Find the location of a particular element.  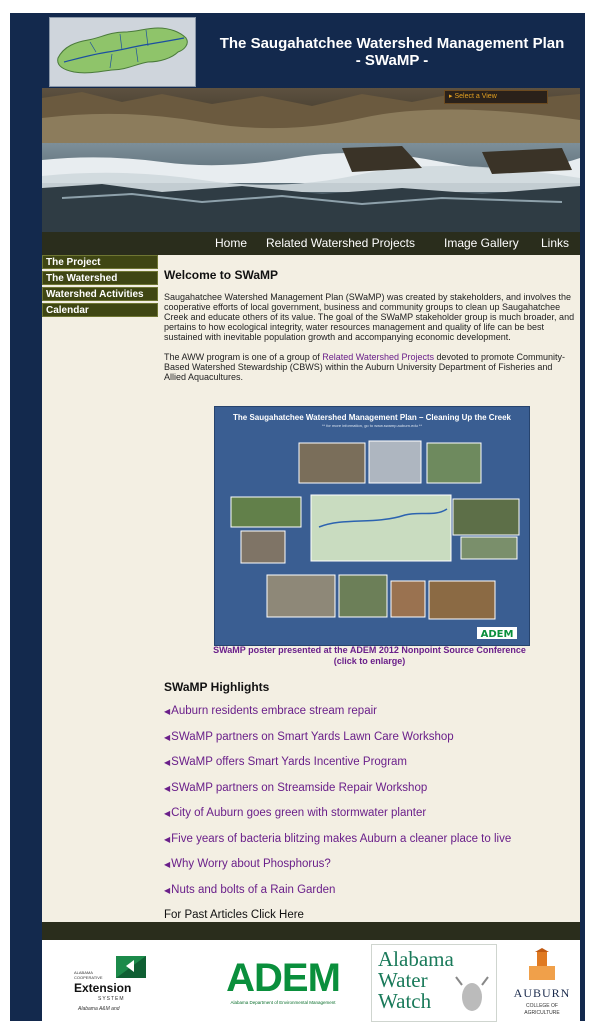

highlights-heading: SWaMP Highlights is located at coordinates (217, 687).